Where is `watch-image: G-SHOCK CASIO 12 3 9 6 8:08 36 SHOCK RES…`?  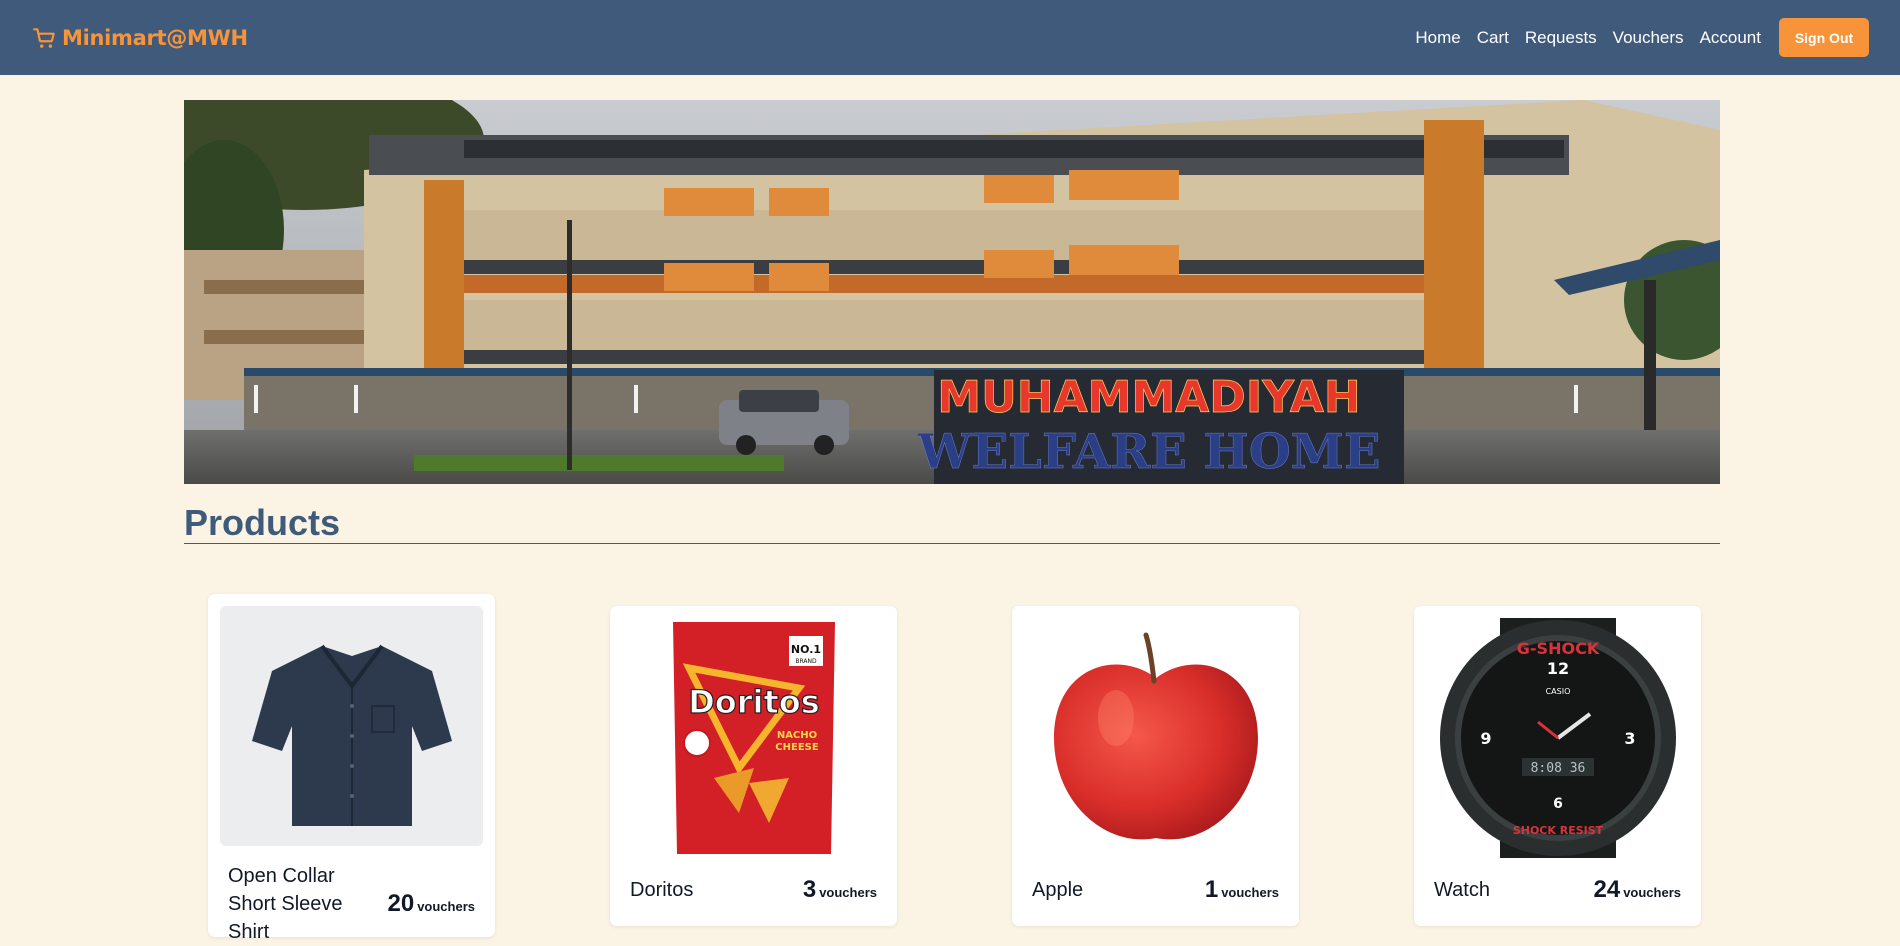 watch-image: G-SHOCK CASIO 12 3 9 6 8:08 36 SHOCK RES… is located at coordinates (1557, 738).